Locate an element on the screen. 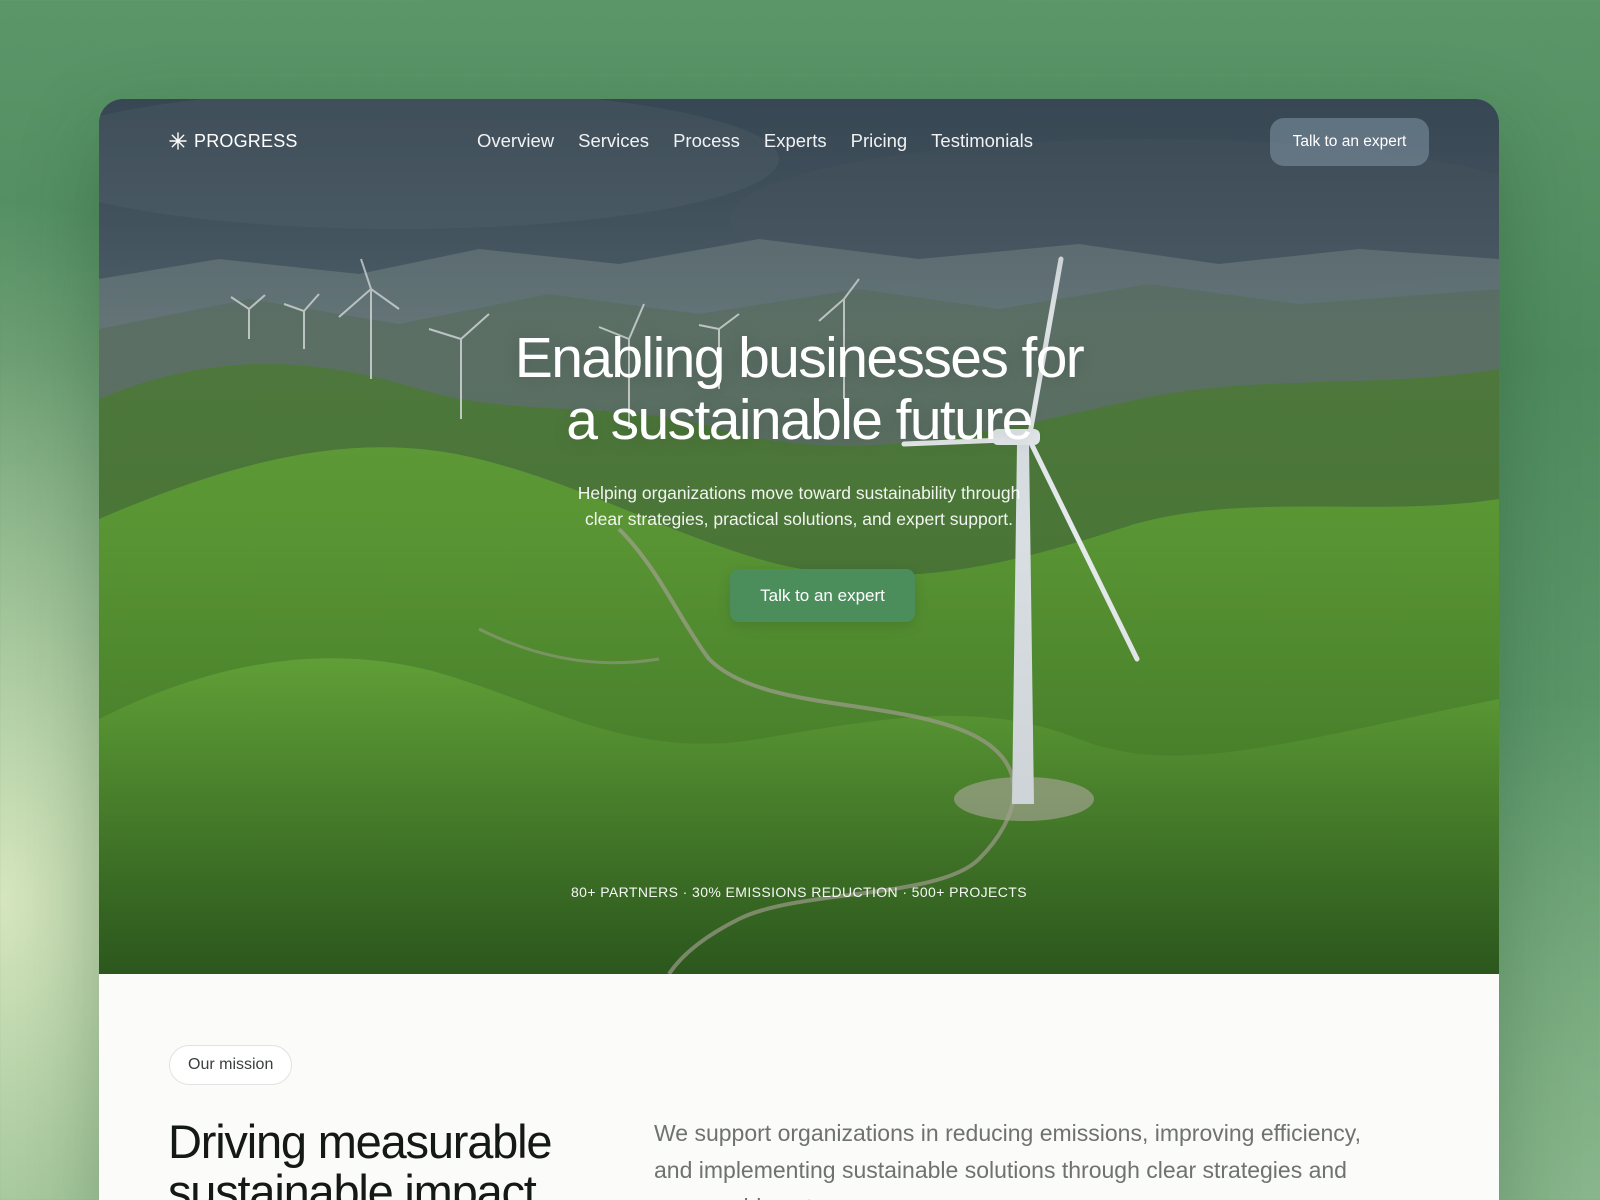 This screenshot has height=1200, width=1600. mission-title: Driving measurable sustainable impact is located at coordinates (398, 1158).